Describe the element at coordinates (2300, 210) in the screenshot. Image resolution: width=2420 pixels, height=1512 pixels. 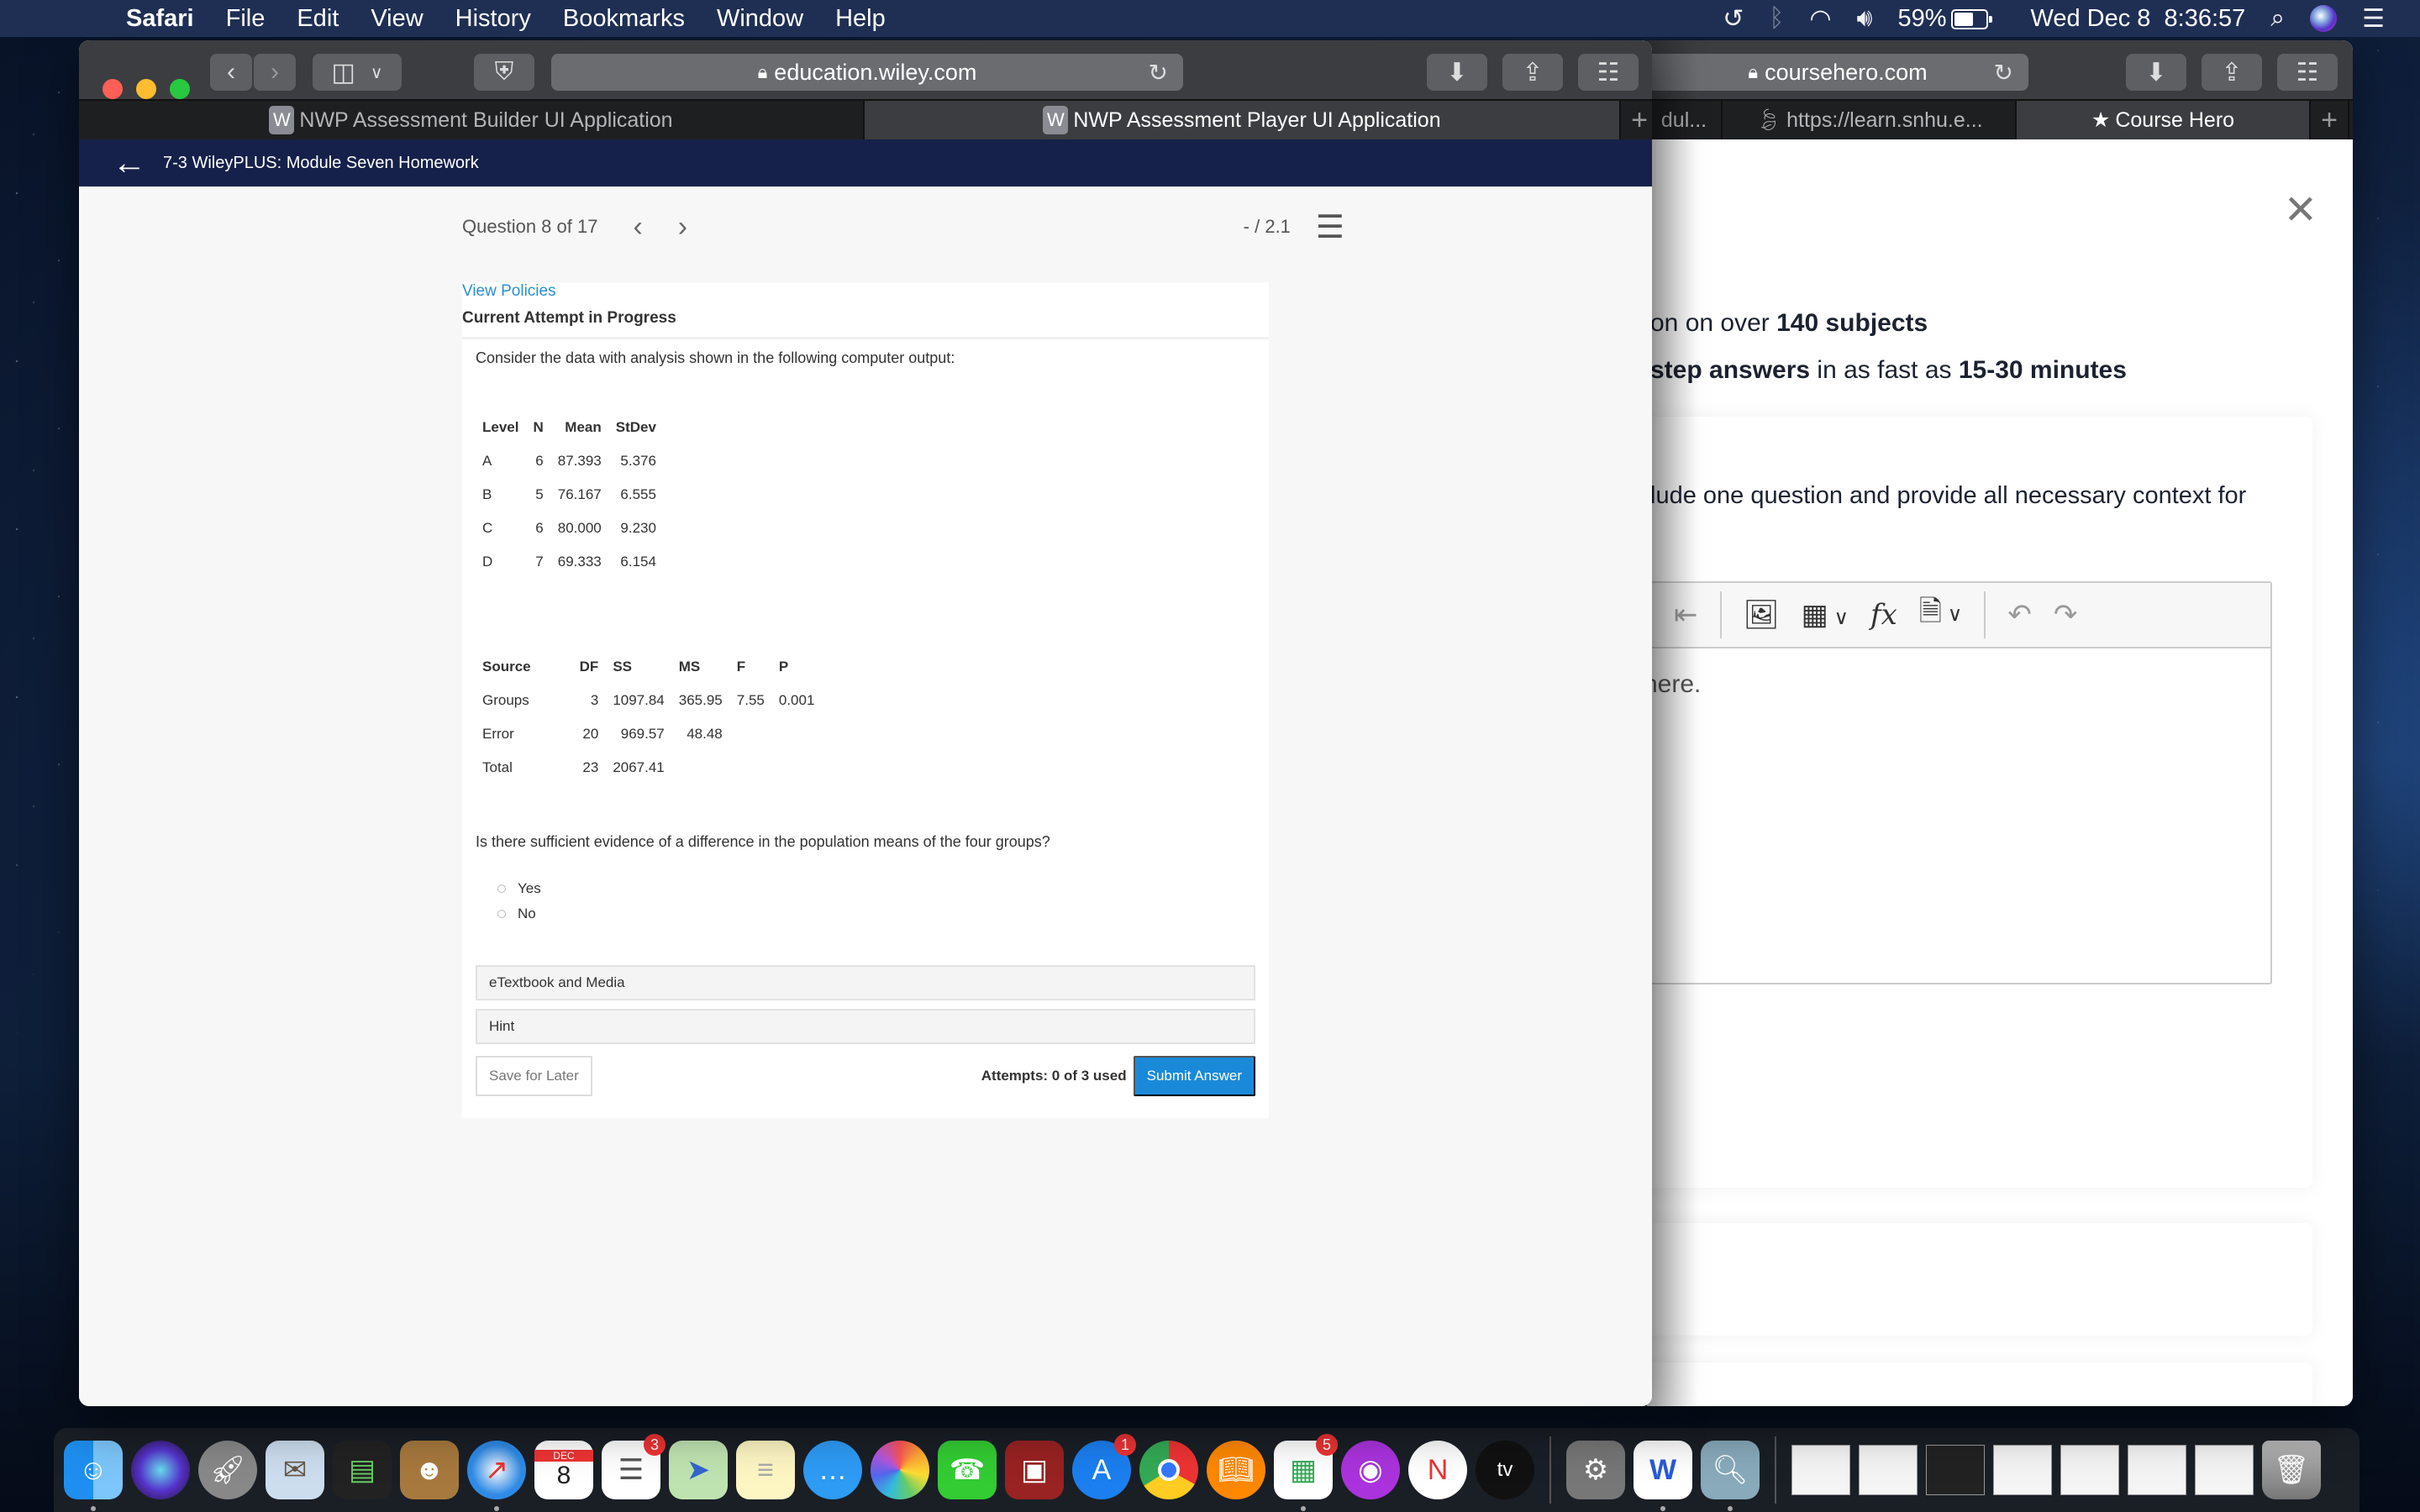
I see `close-icon: ✕` at that location.